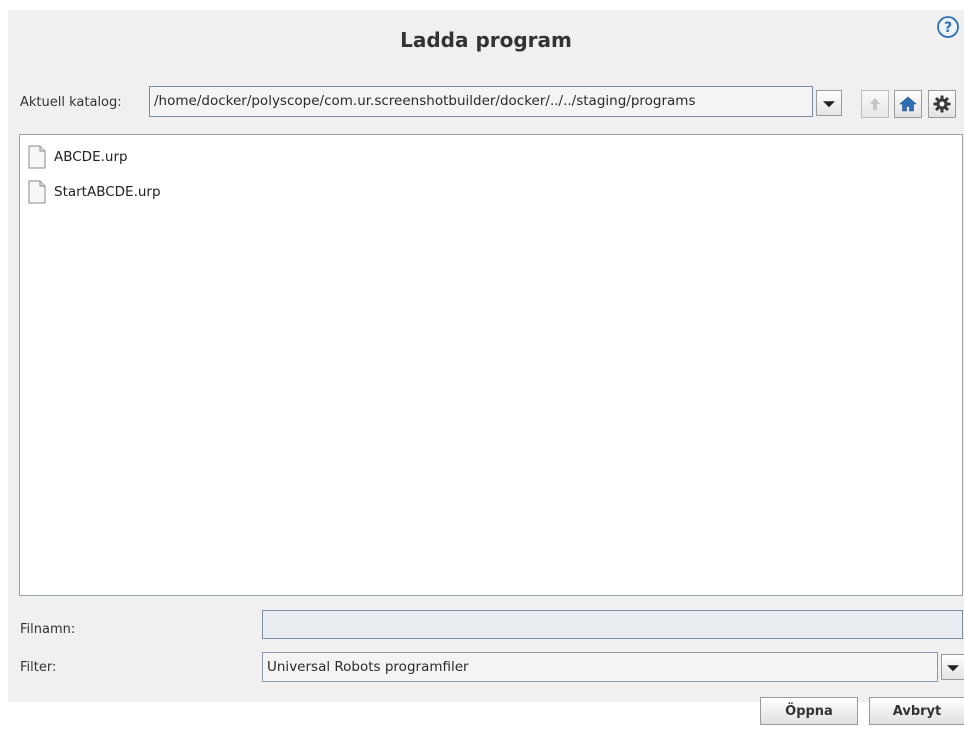 The image size is (964, 731). I want to click on help-icon: ?, so click(948, 27).